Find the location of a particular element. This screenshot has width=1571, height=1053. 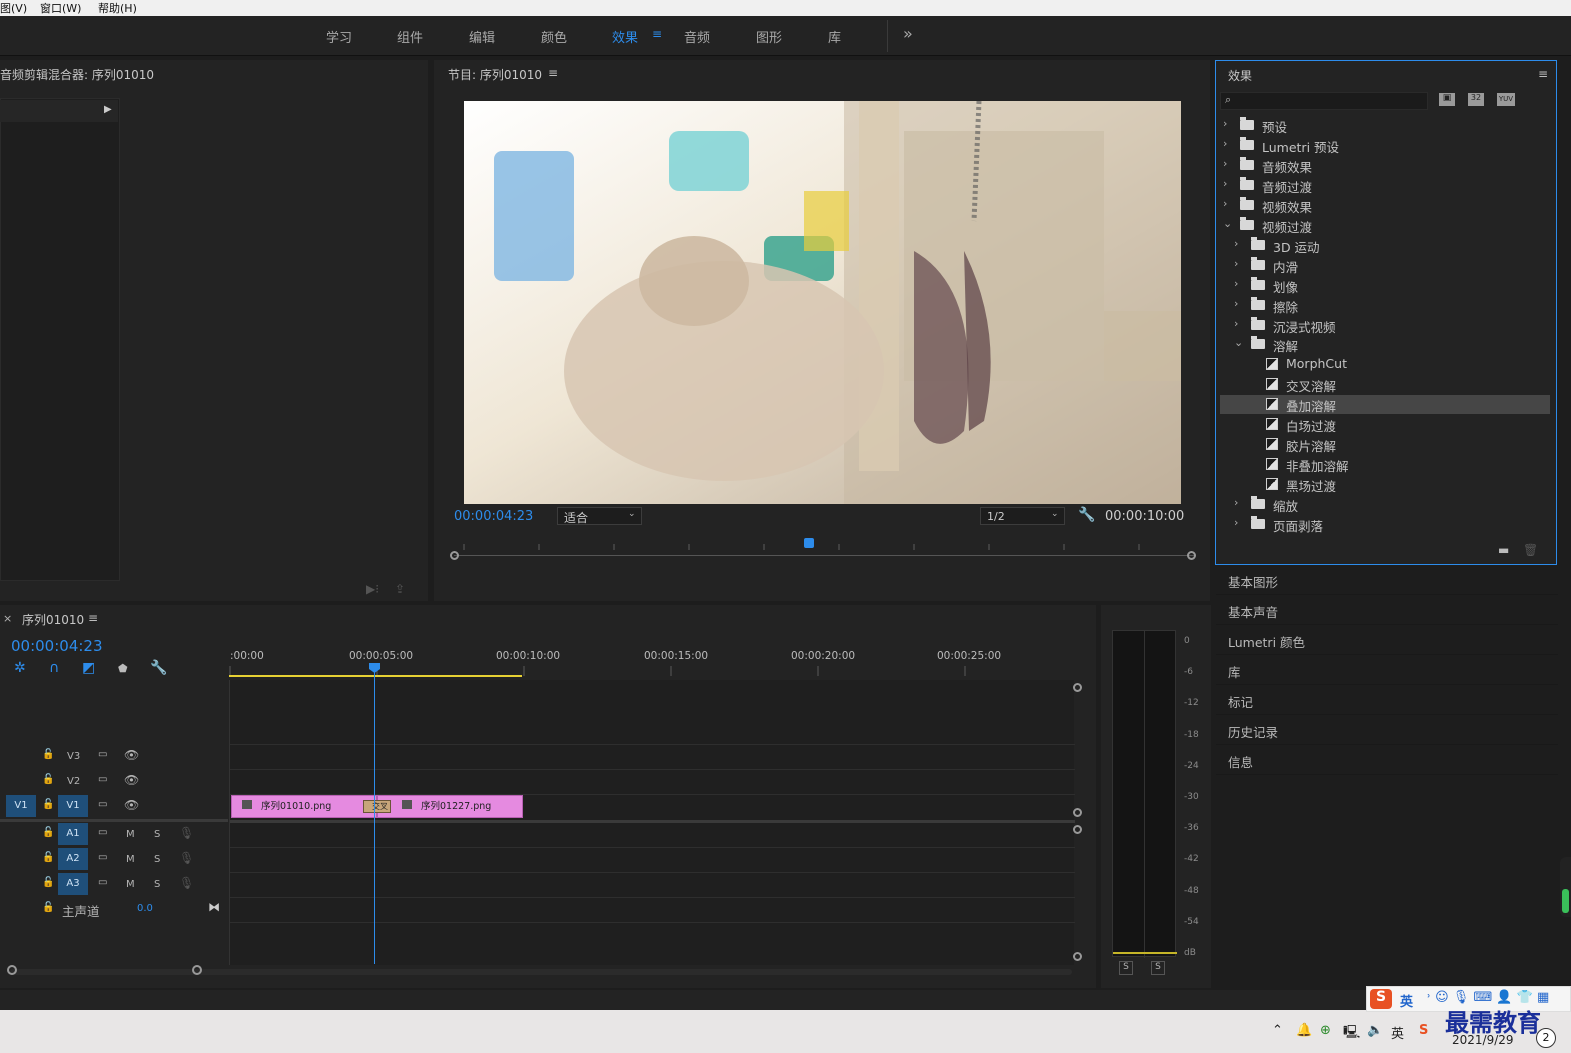

linked-selection-icon: ◩ is located at coordinates (88, 668).